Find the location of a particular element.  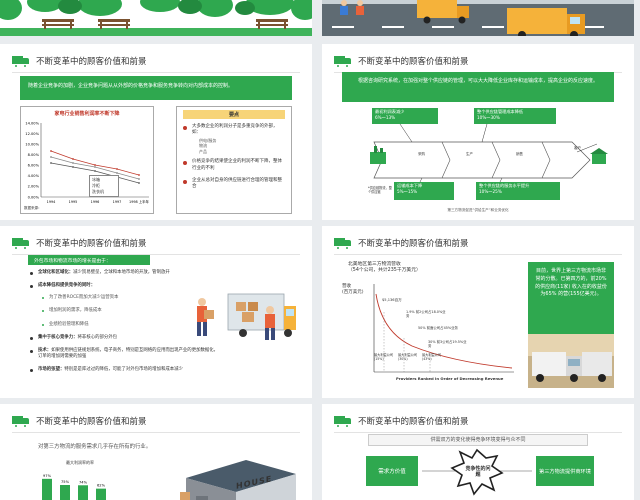

annotation: $5,136百万 is located at coordinates (392, 300).